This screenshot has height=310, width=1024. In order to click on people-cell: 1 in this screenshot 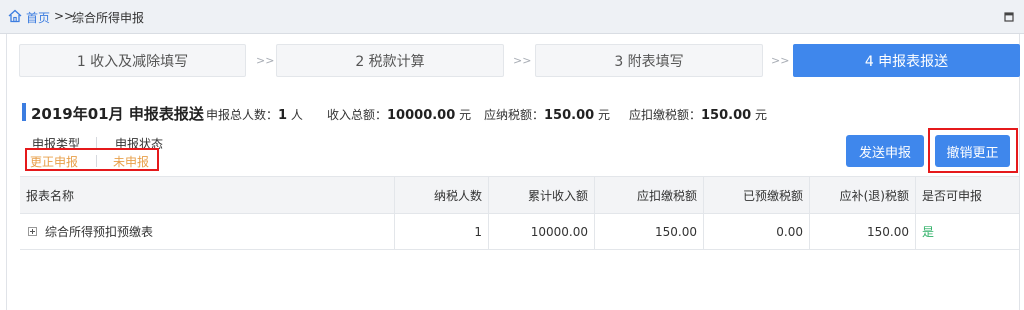, I will do `click(442, 231)`.